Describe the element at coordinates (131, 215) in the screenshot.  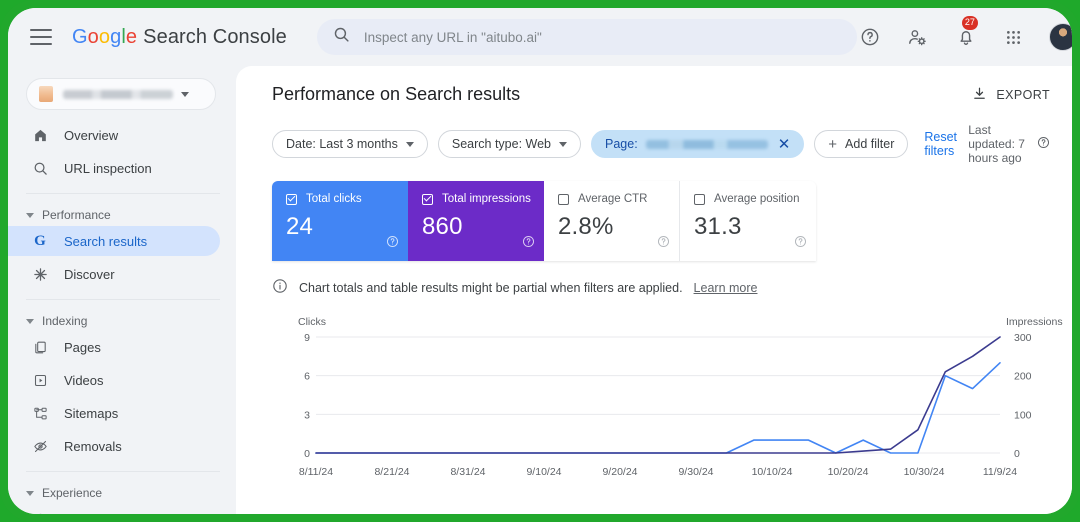
I see `sidebar-section-performance: Performance` at that location.